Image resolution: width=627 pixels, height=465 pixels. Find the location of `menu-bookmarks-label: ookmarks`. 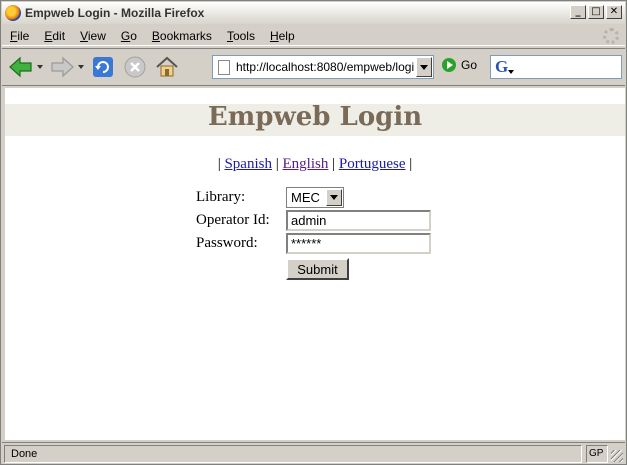

menu-bookmarks-label: ookmarks is located at coordinates (185, 35).